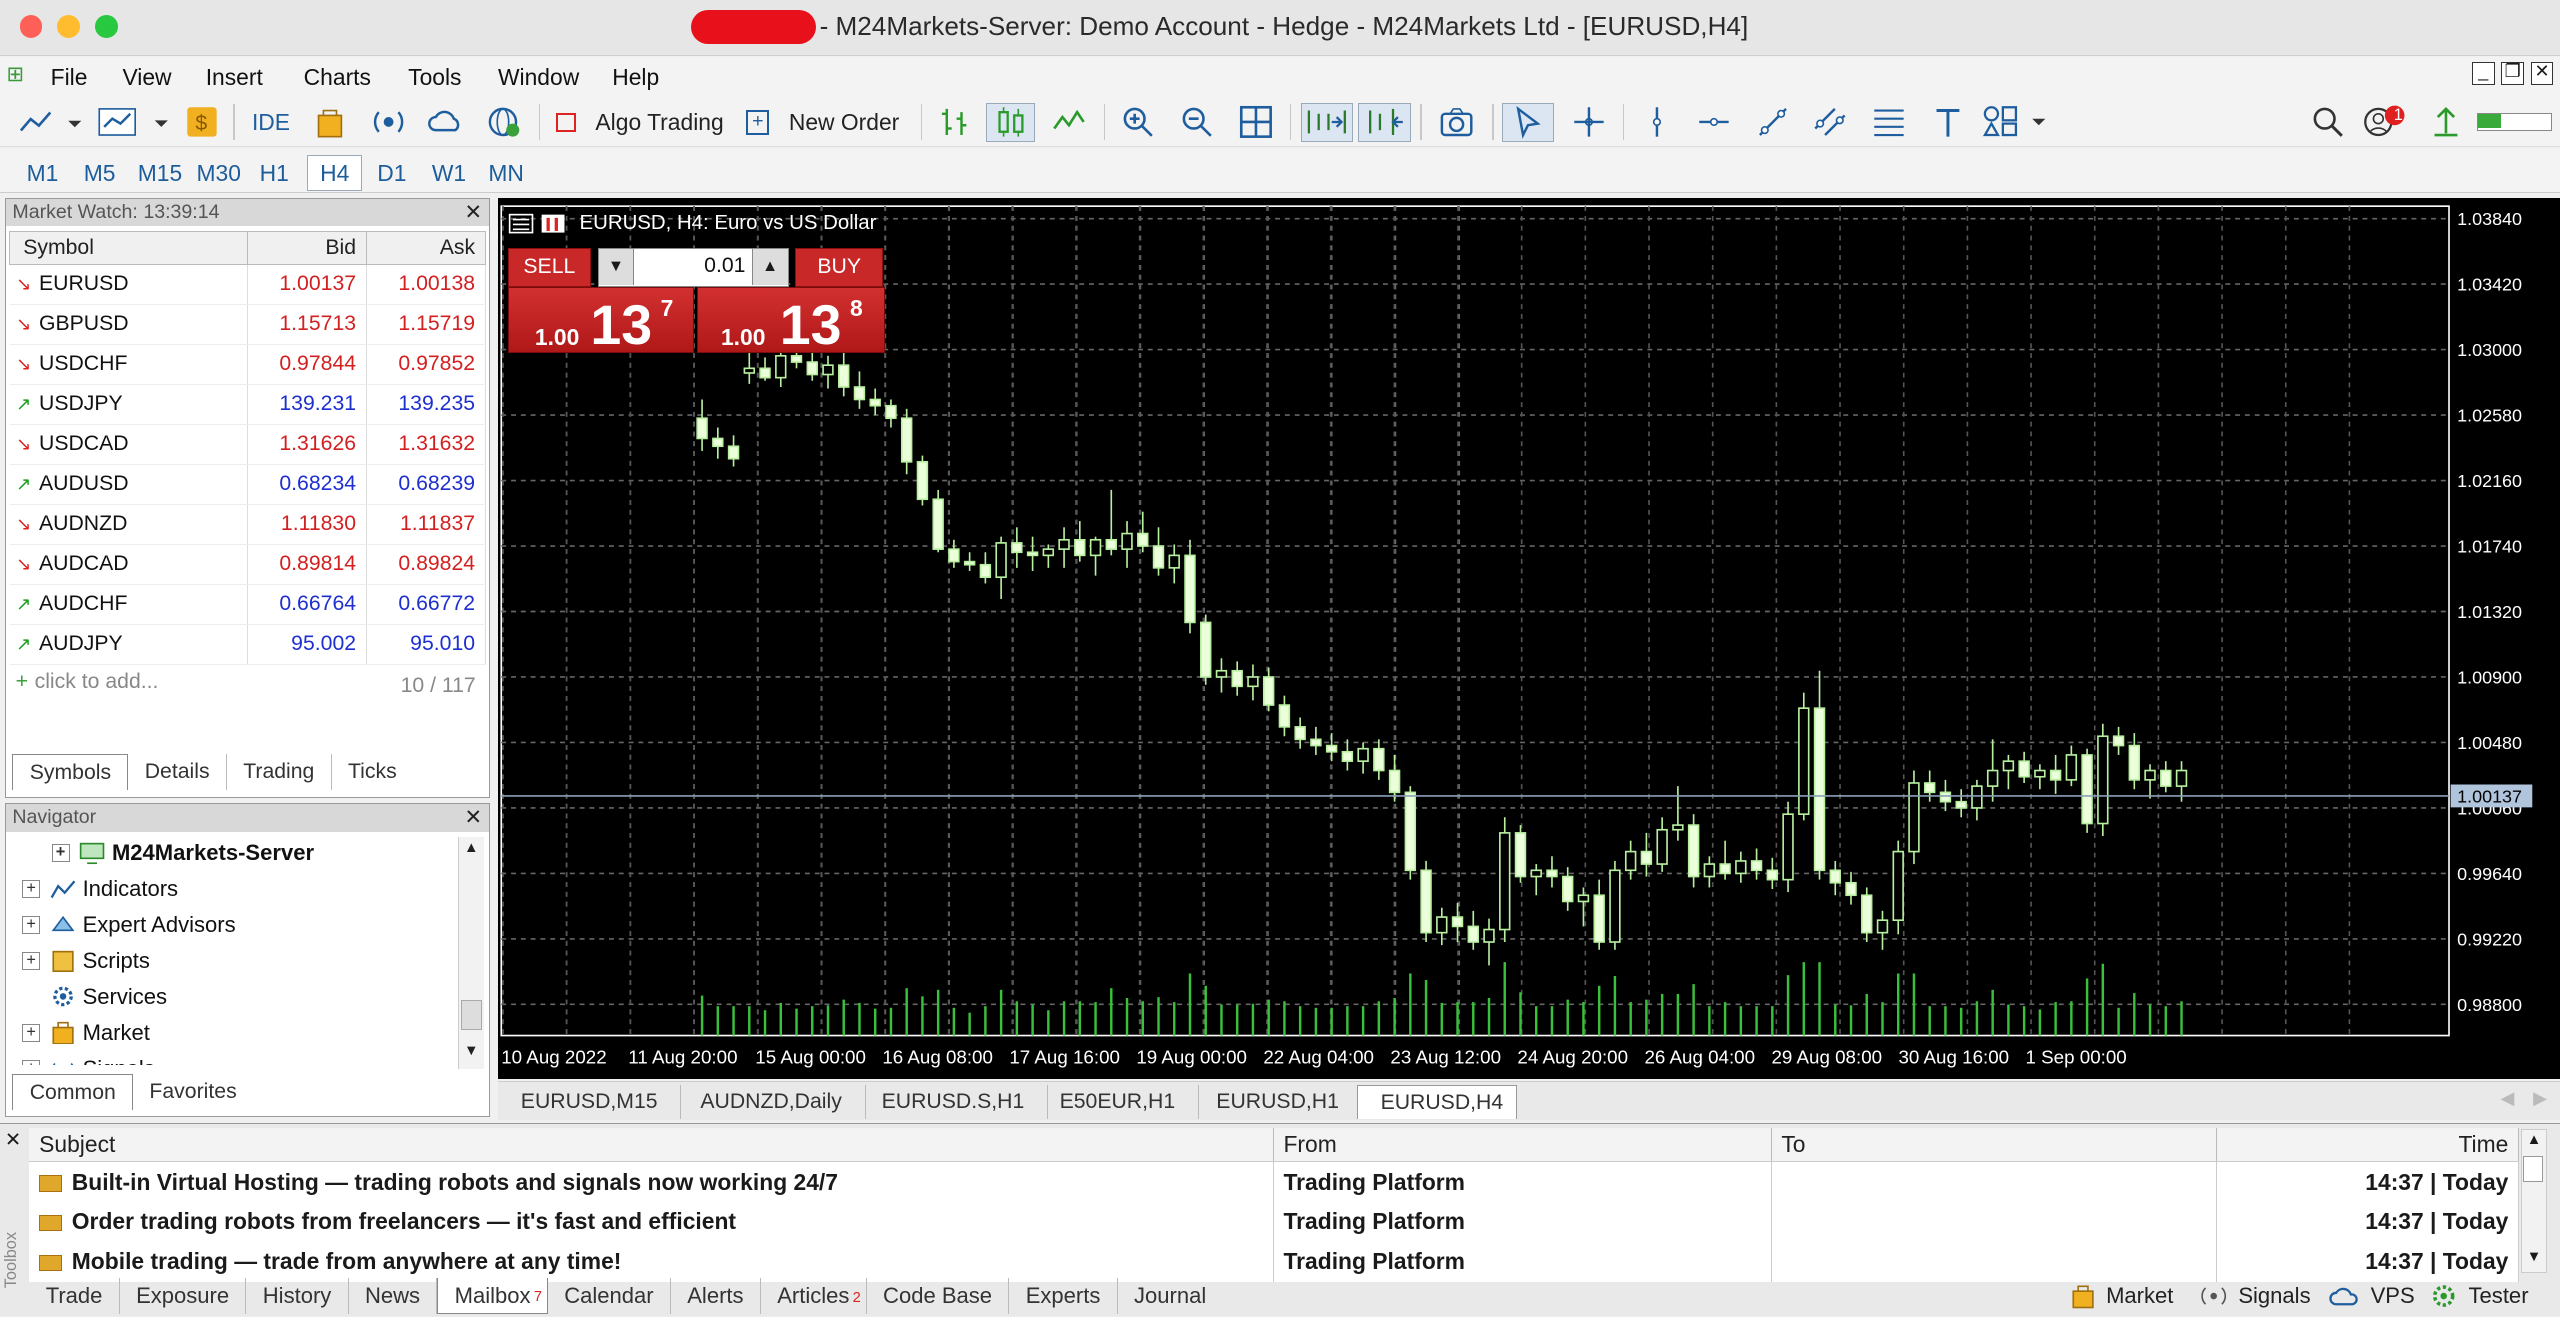 The height and width of the screenshot is (1317, 2560). Describe the element at coordinates (31, 26) in the screenshot. I see `close-window-button` at that location.